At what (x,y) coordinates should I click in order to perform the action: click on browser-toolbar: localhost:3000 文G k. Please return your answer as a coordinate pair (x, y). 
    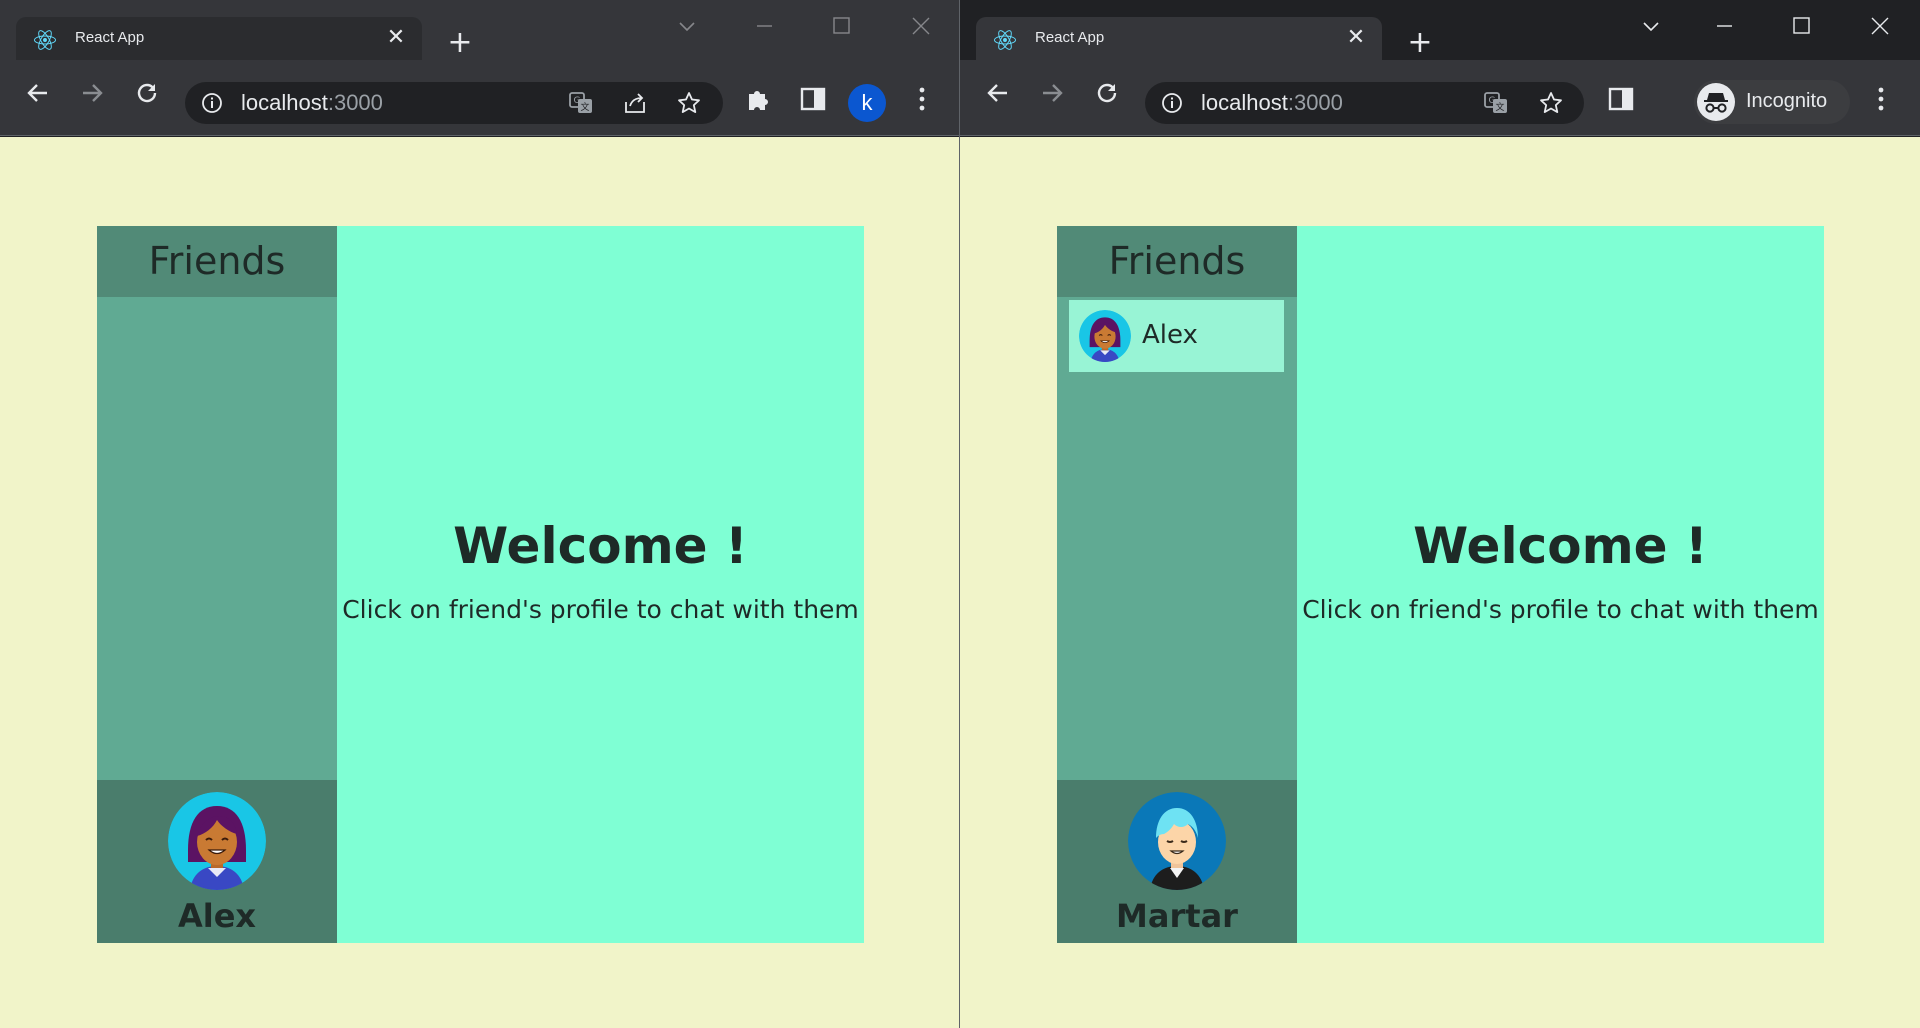
    Looking at the image, I should click on (479, 98).